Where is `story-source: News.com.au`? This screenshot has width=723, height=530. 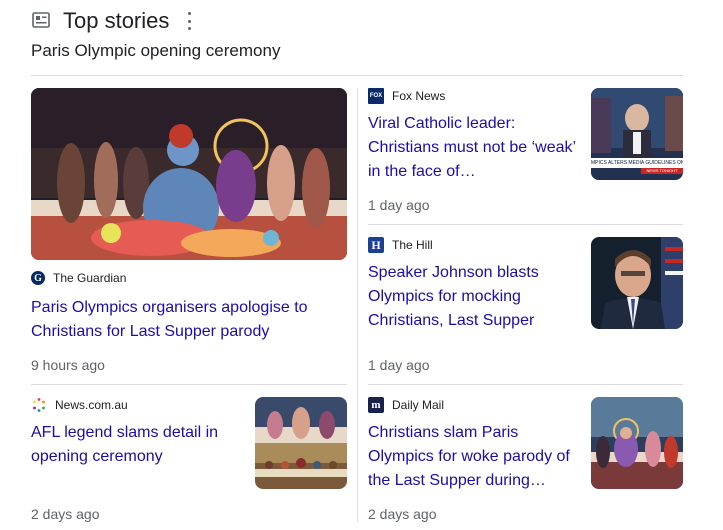 story-source: News.com.au is located at coordinates (79, 405).